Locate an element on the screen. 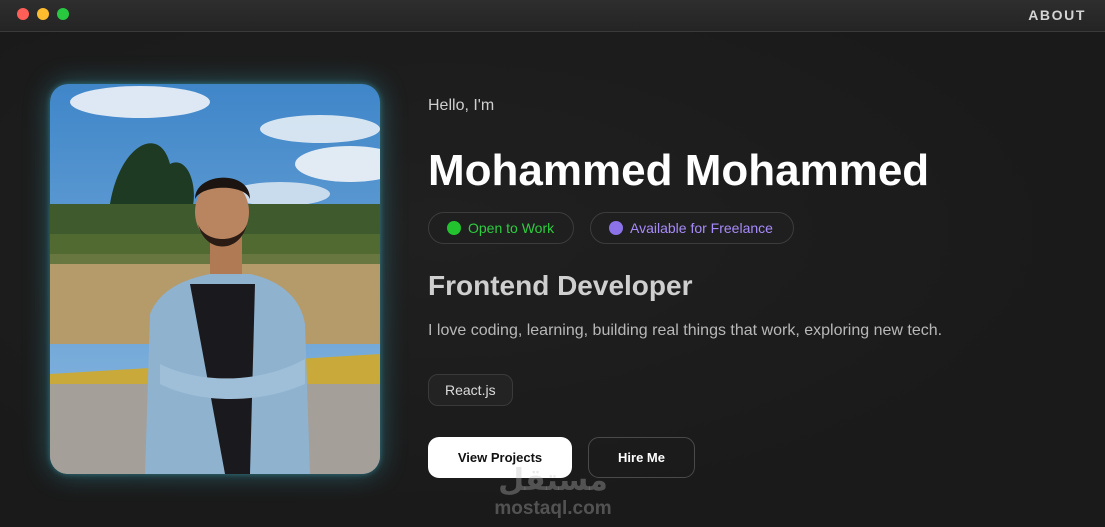  role-title: Frontend Developer is located at coordinates (560, 285).